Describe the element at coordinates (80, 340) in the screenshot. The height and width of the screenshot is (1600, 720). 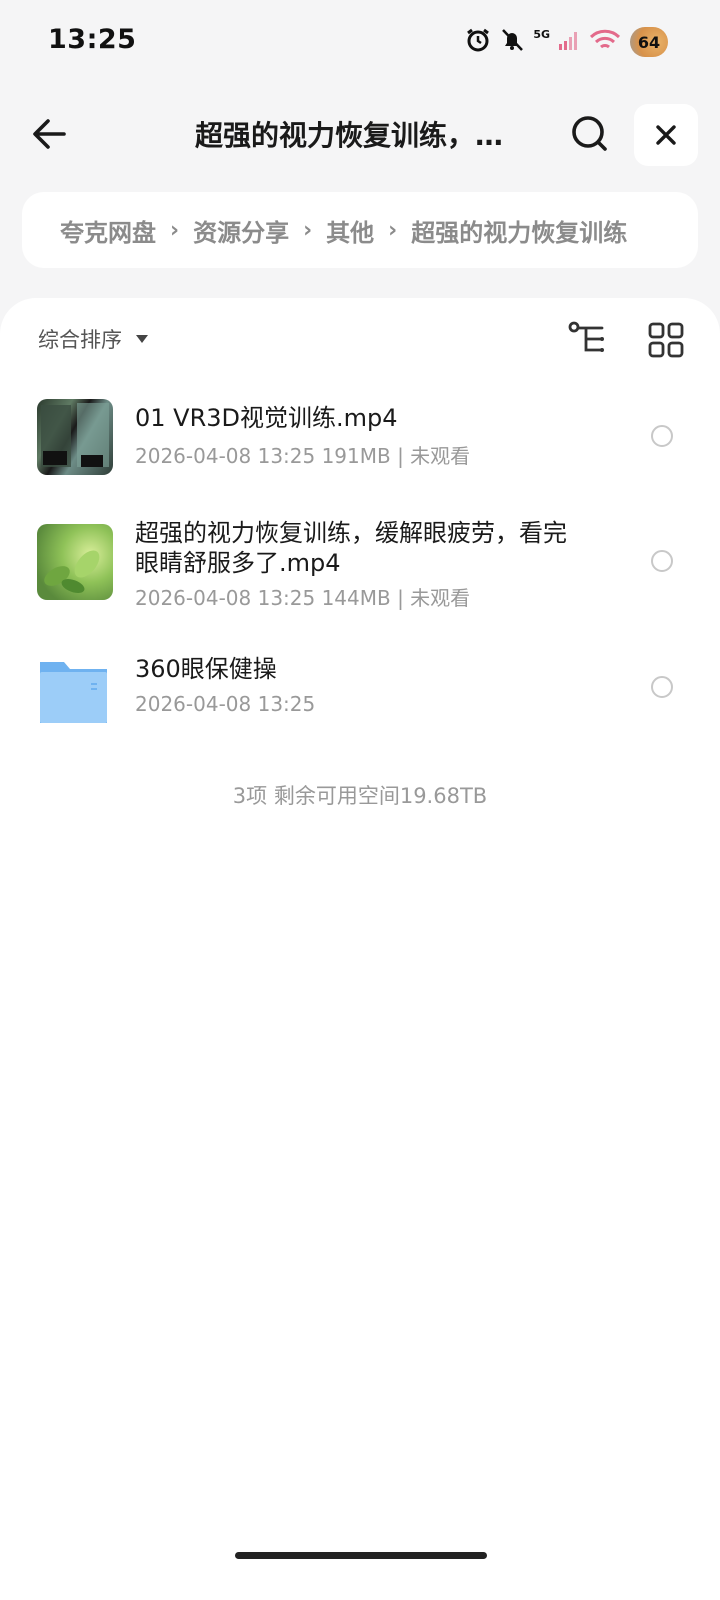
I see `sort-label: 综合排序` at that location.